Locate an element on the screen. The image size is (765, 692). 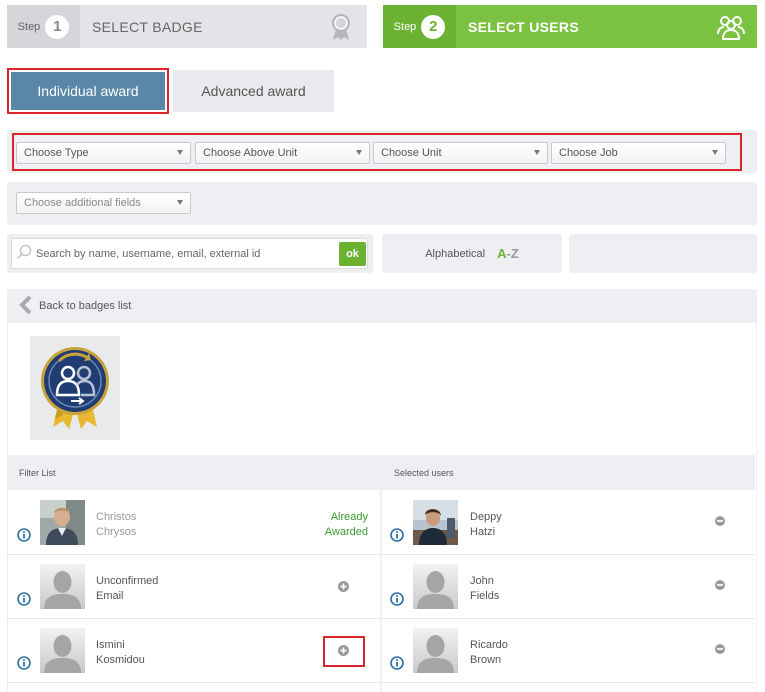
step-number-box: Step 1 is located at coordinates (43, 26).